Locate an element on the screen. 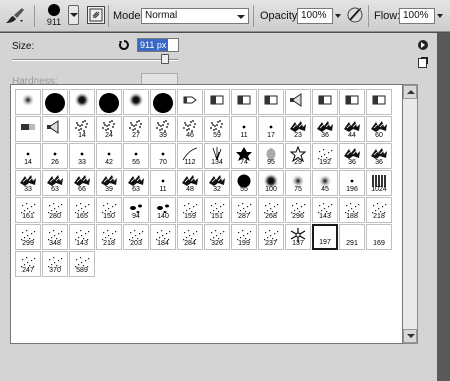 This screenshot has height=381, width=450. brush-preset-item: 151 is located at coordinates (217, 210).